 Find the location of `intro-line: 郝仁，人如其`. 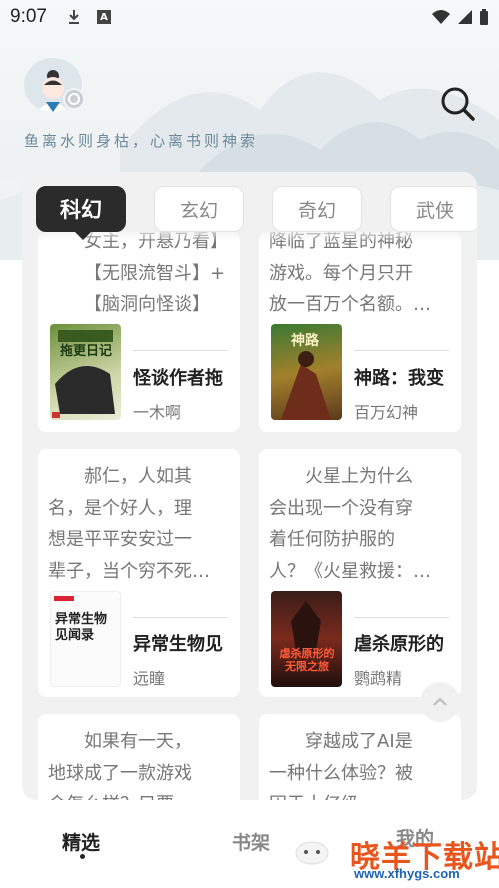

intro-line: 郝仁，人如其 is located at coordinates (138, 476).